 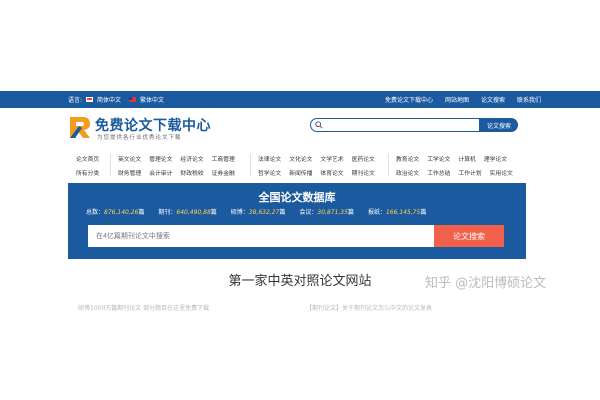 I want to click on header-search-box, so click(x=395, y=125).